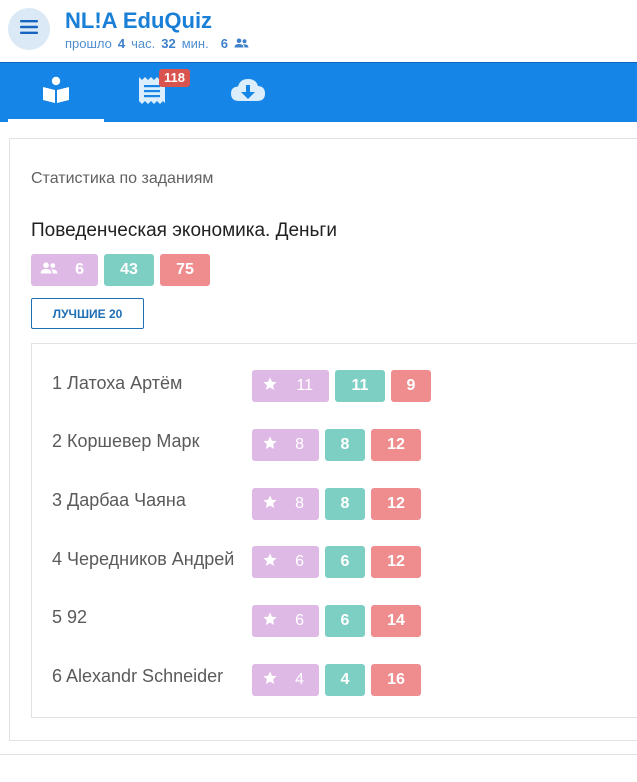  Describe the element at coordinates (119, 500) in the screenshot. I see `participant-name: 3 Дарбаа Чаяна` at that location.